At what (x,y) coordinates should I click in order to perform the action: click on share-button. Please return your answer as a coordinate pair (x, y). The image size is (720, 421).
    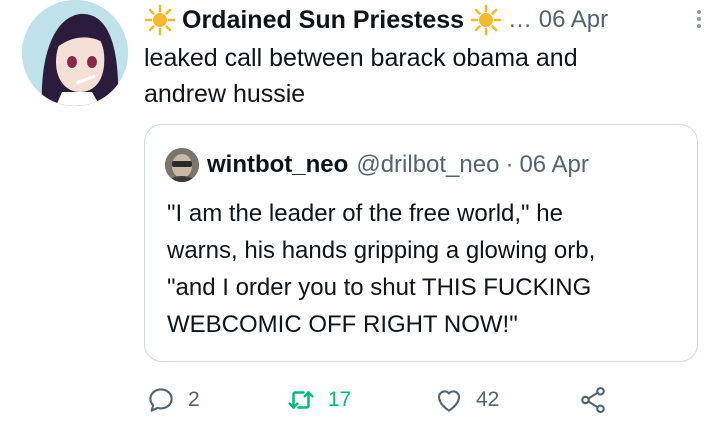
    Looking at the image, I should click on (599, 400).